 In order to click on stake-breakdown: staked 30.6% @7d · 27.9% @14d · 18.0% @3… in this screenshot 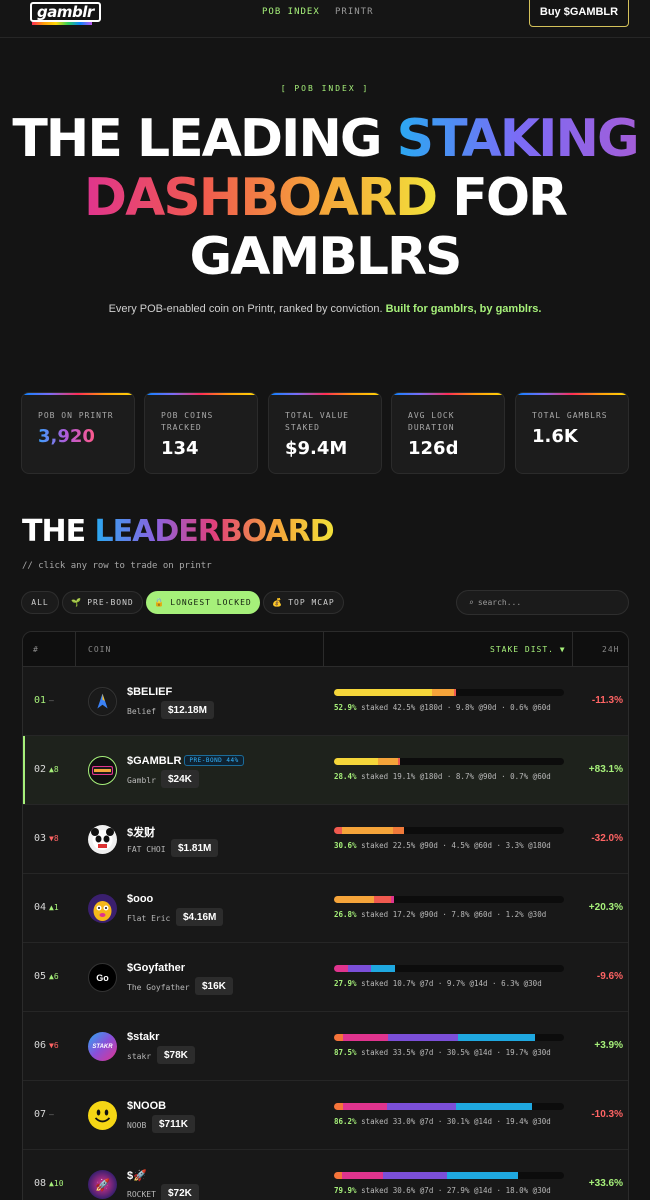, I will do `click(453, 1190)`.